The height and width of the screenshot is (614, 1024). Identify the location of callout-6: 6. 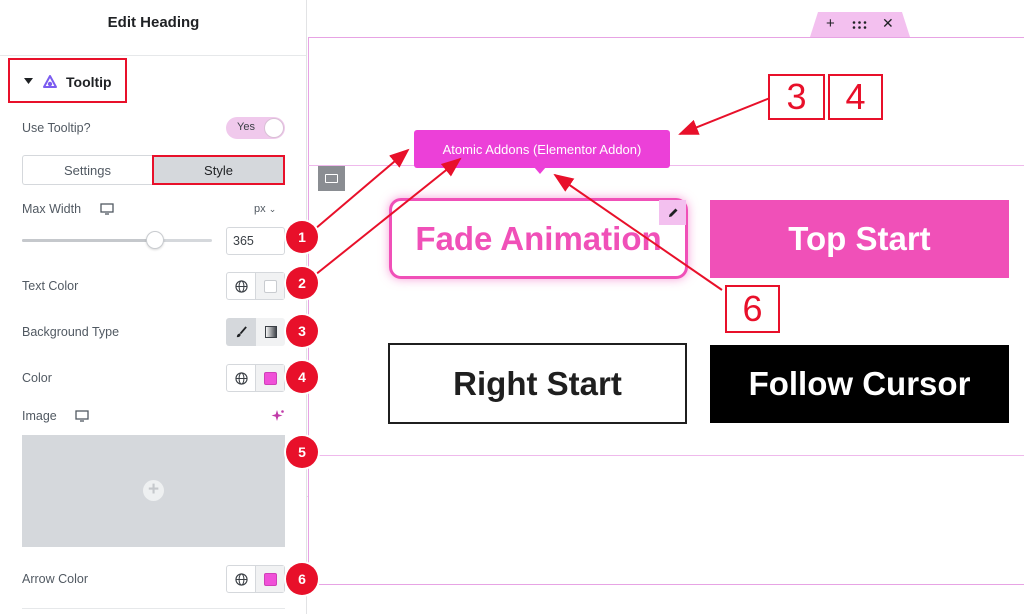
(752, 309).